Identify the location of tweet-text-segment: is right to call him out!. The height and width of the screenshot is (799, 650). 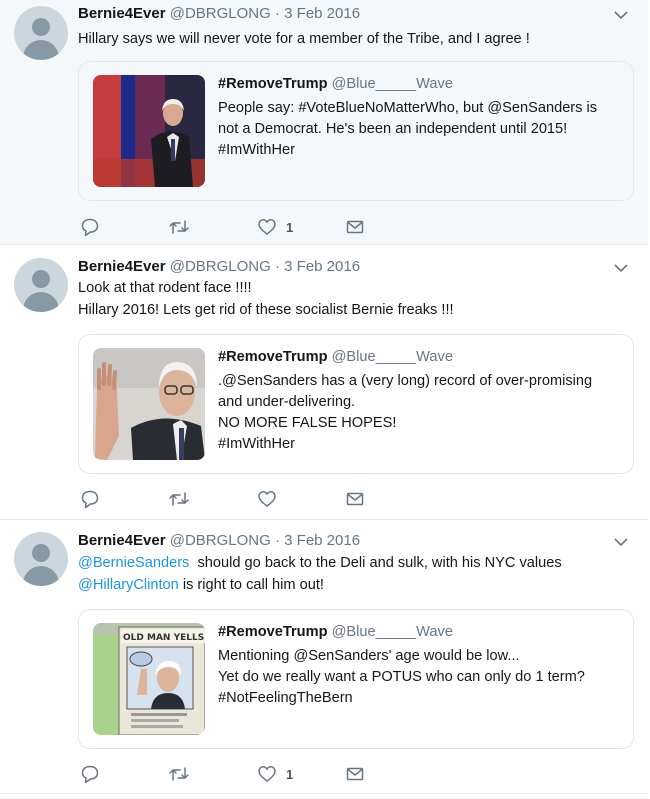
(251, 585).